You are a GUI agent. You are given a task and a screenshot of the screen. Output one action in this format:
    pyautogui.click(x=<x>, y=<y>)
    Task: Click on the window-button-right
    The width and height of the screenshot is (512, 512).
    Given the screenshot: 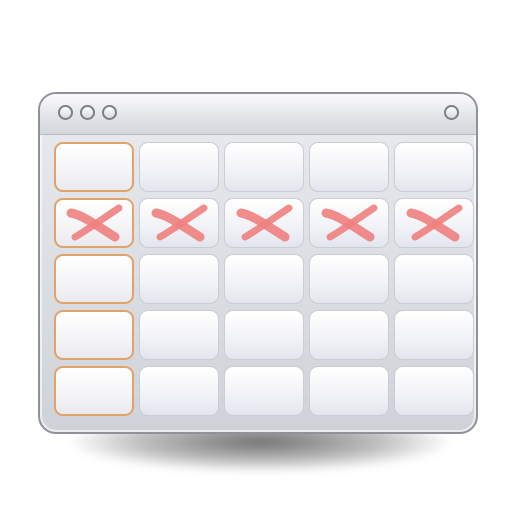 What is the action you would take?
    pyautogui.click(x=451, y=112)
    